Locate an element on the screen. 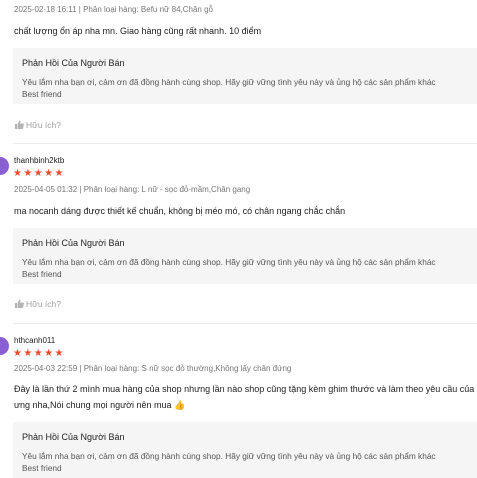  thumbs-up-emoji-icon: 👍 is located at coordinates (180, 405).